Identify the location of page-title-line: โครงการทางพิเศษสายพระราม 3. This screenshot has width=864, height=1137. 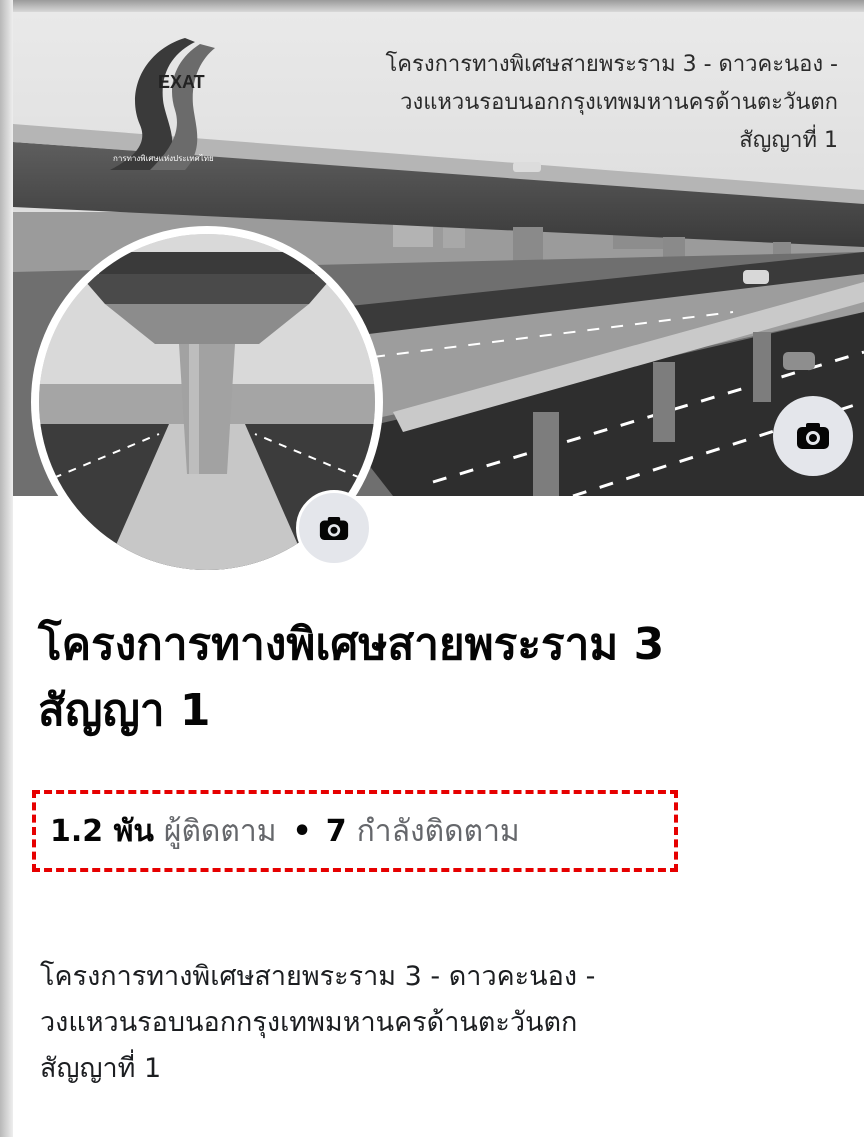
(351, 644).